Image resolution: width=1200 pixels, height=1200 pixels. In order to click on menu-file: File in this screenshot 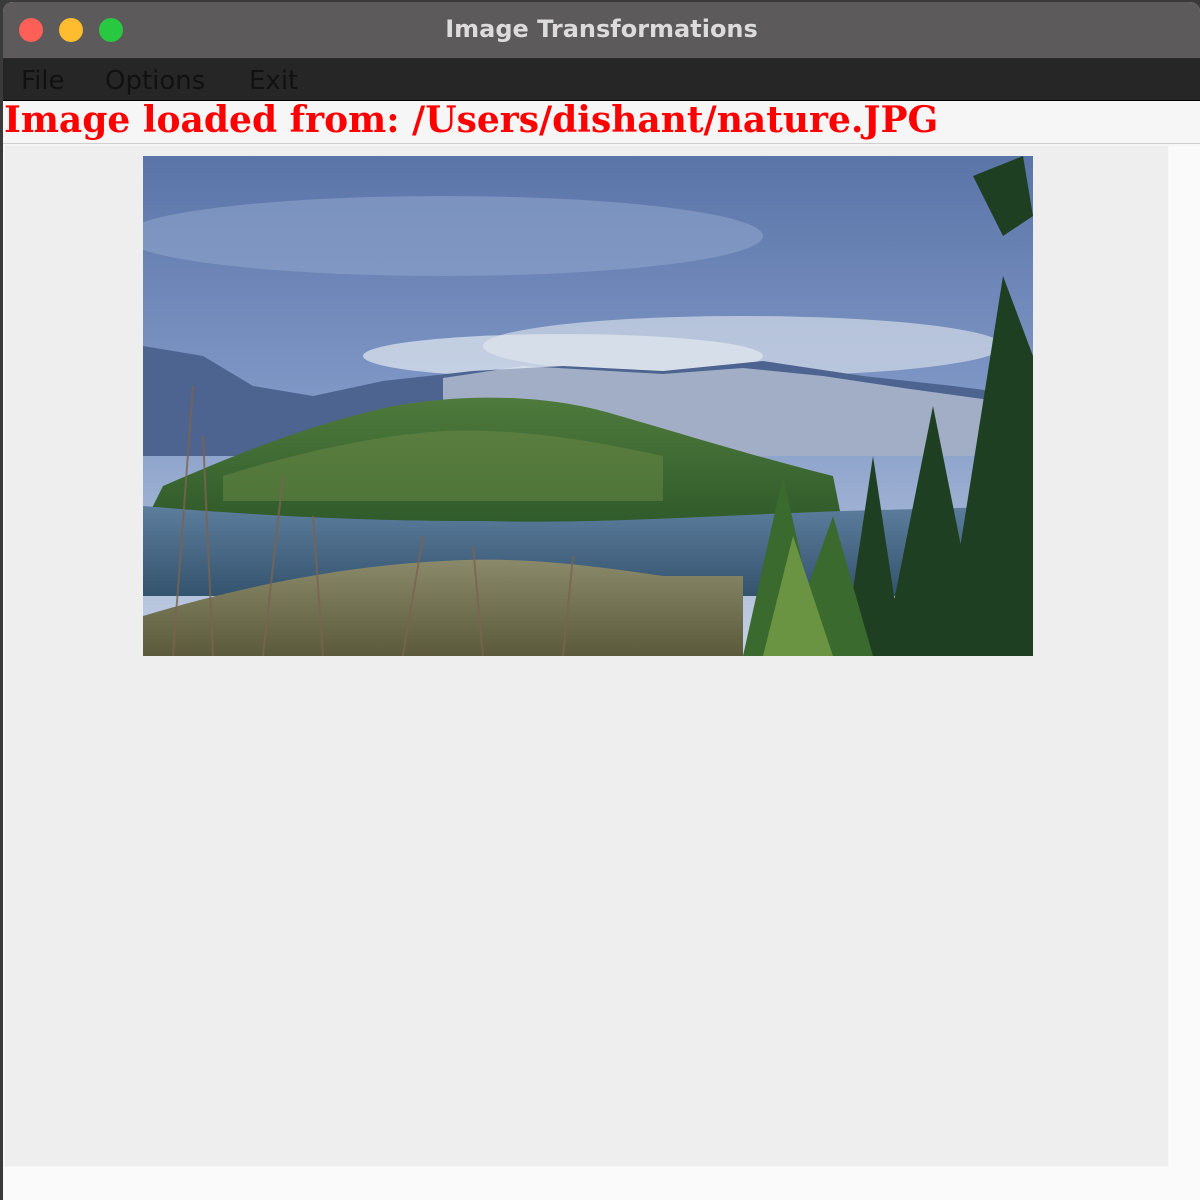, I will do `click(43, 81)`.